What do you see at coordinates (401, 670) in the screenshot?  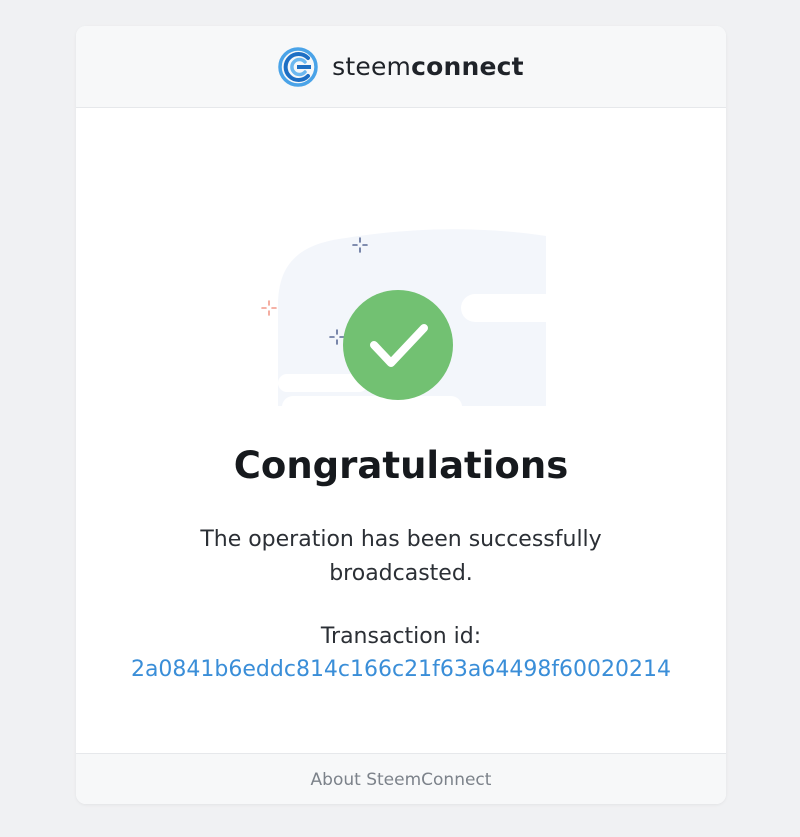 I see `transaction-id-link: 2a0841b6eddc814c166c21f63a64498f60020214` at bounding box center [401, 670].